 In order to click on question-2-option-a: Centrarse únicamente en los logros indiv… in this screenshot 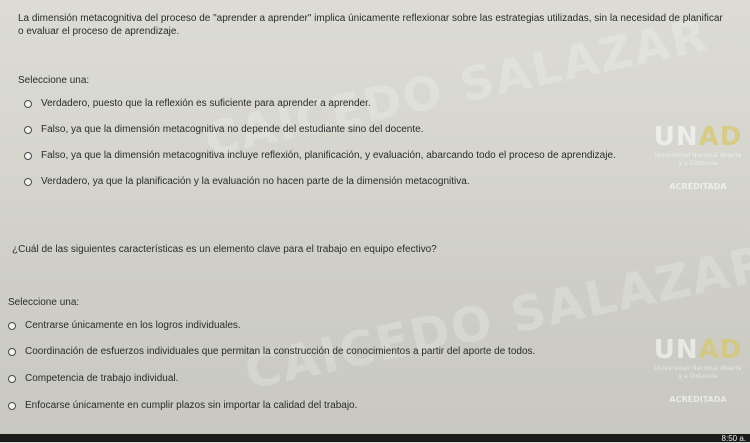, I will do `click(124, 325)`.